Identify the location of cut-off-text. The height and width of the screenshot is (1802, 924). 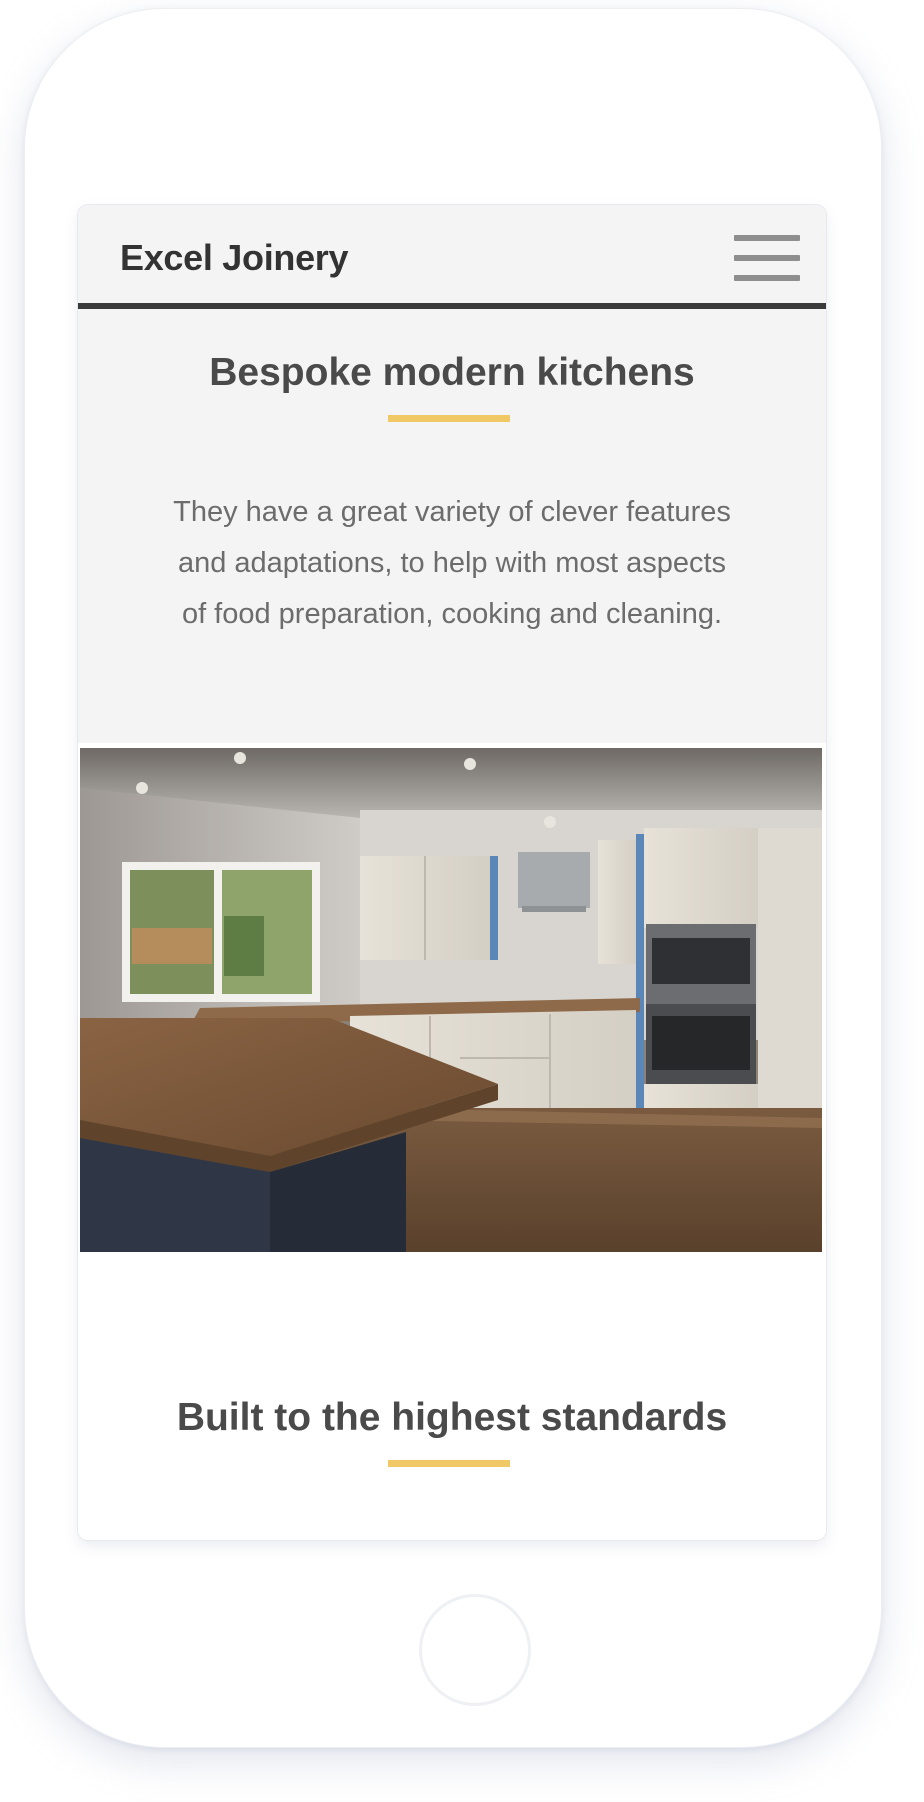
(453, 1531).